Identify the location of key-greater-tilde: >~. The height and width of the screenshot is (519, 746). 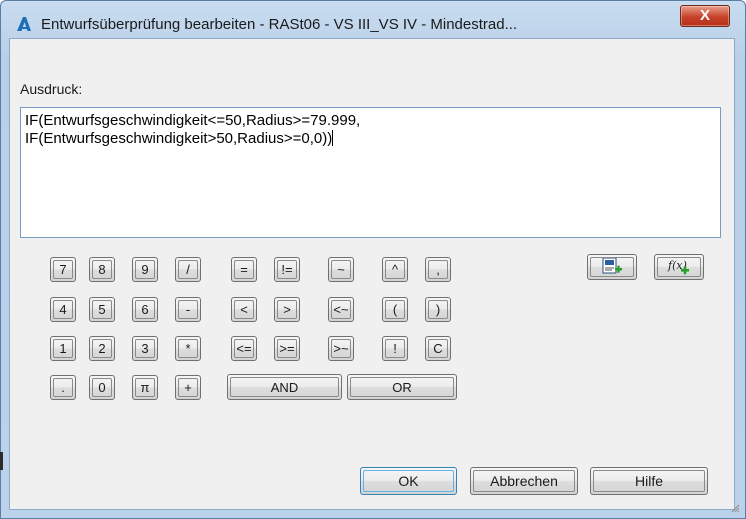
(341, 348).